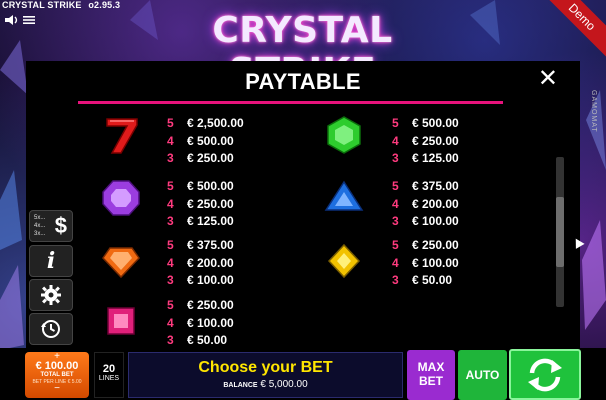  What do you see at coordinates (121, 198) in the screenshot?
I see `purple-gem-icon` at bounding box center [121, 198].